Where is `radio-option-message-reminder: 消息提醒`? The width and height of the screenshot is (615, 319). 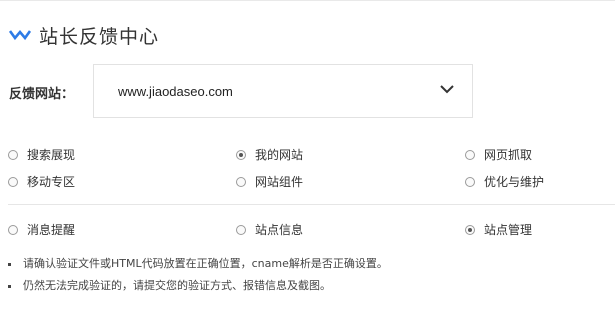
radio-option-message-reminder: 消息提醒 is located at coordinates (41, 229).